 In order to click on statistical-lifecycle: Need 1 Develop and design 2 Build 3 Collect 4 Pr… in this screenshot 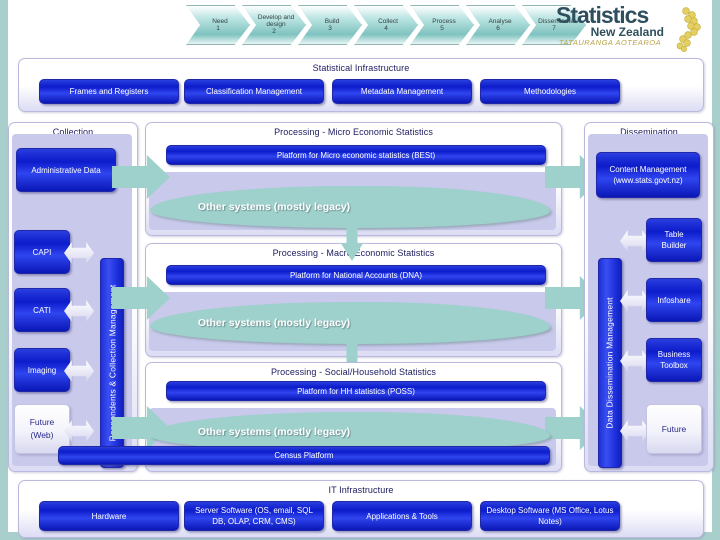, I will do `click(386, 27)`.